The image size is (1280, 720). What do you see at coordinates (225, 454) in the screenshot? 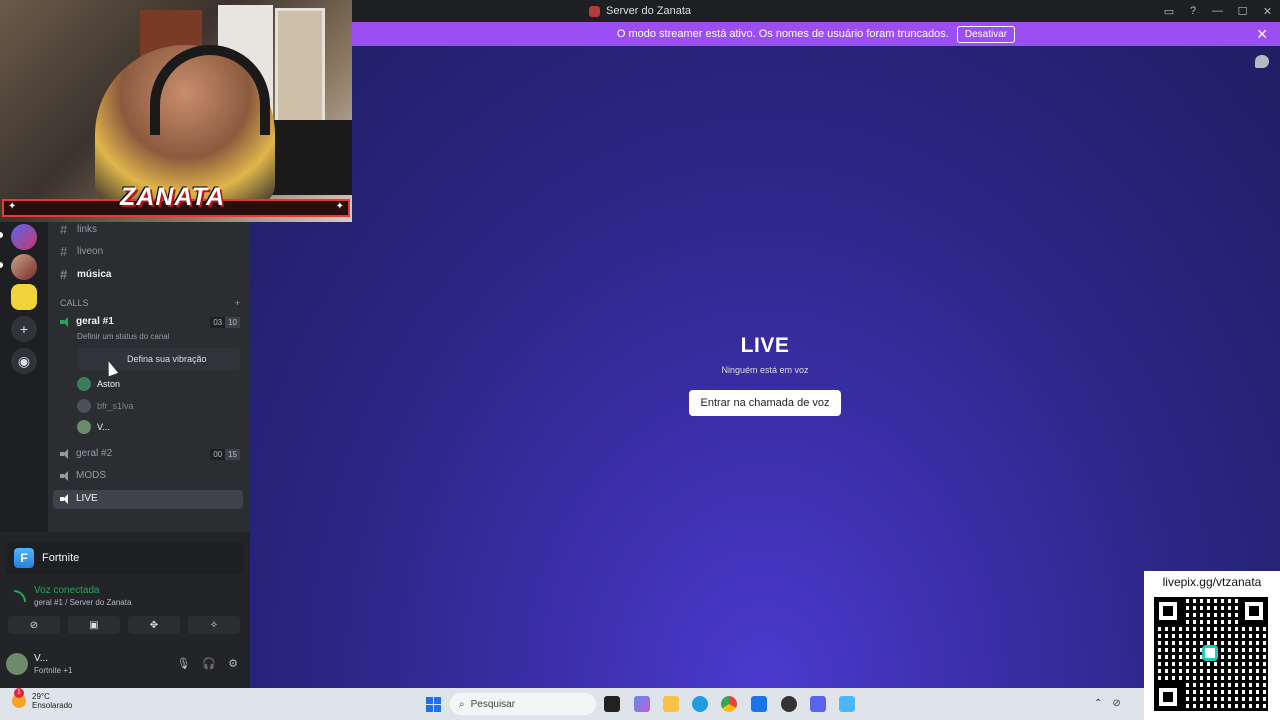
I see `user-limit-badge: 00 15` at bounding box center [225, 454].